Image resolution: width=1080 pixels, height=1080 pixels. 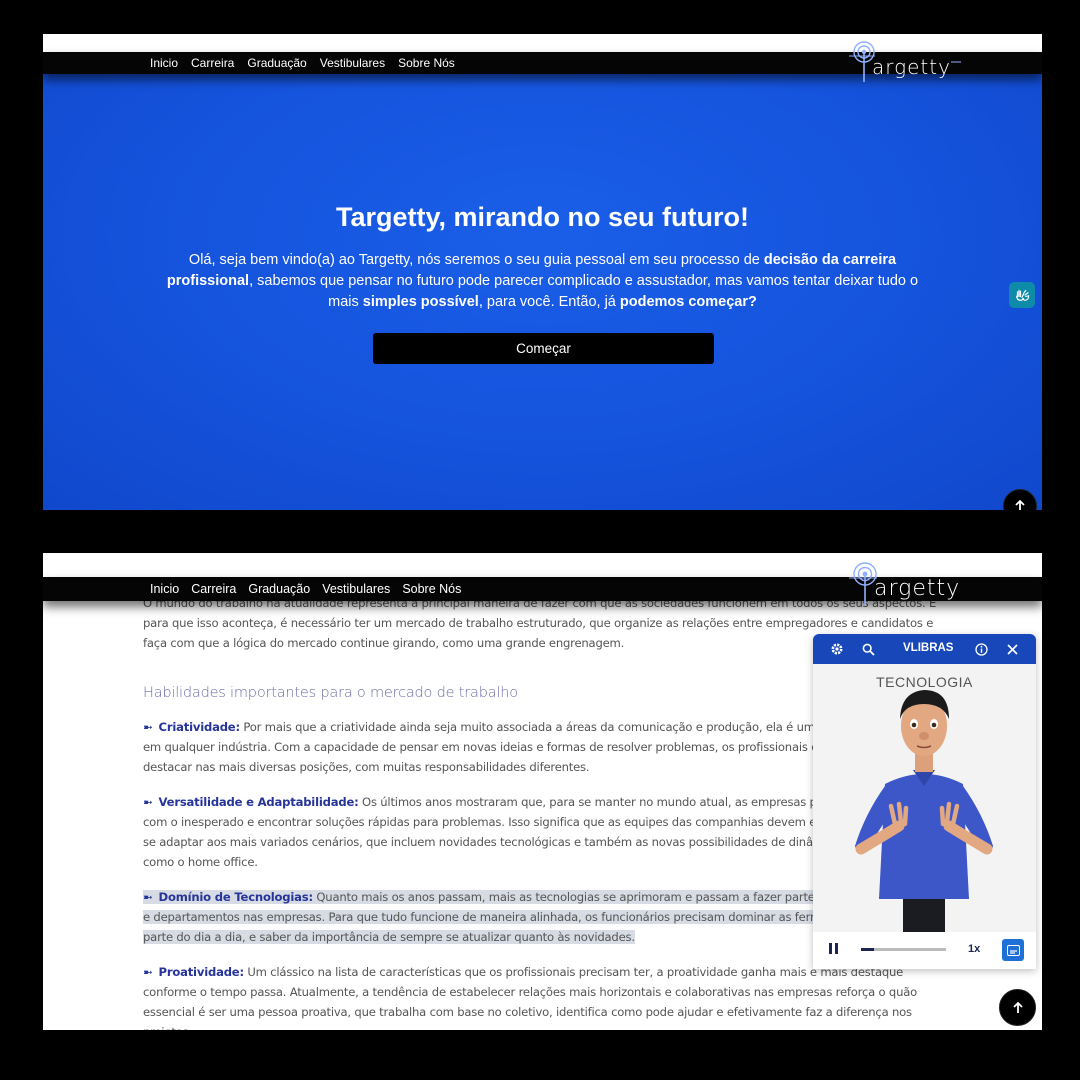 I want to click on start-button: Começar, so click(x=543, y=348).